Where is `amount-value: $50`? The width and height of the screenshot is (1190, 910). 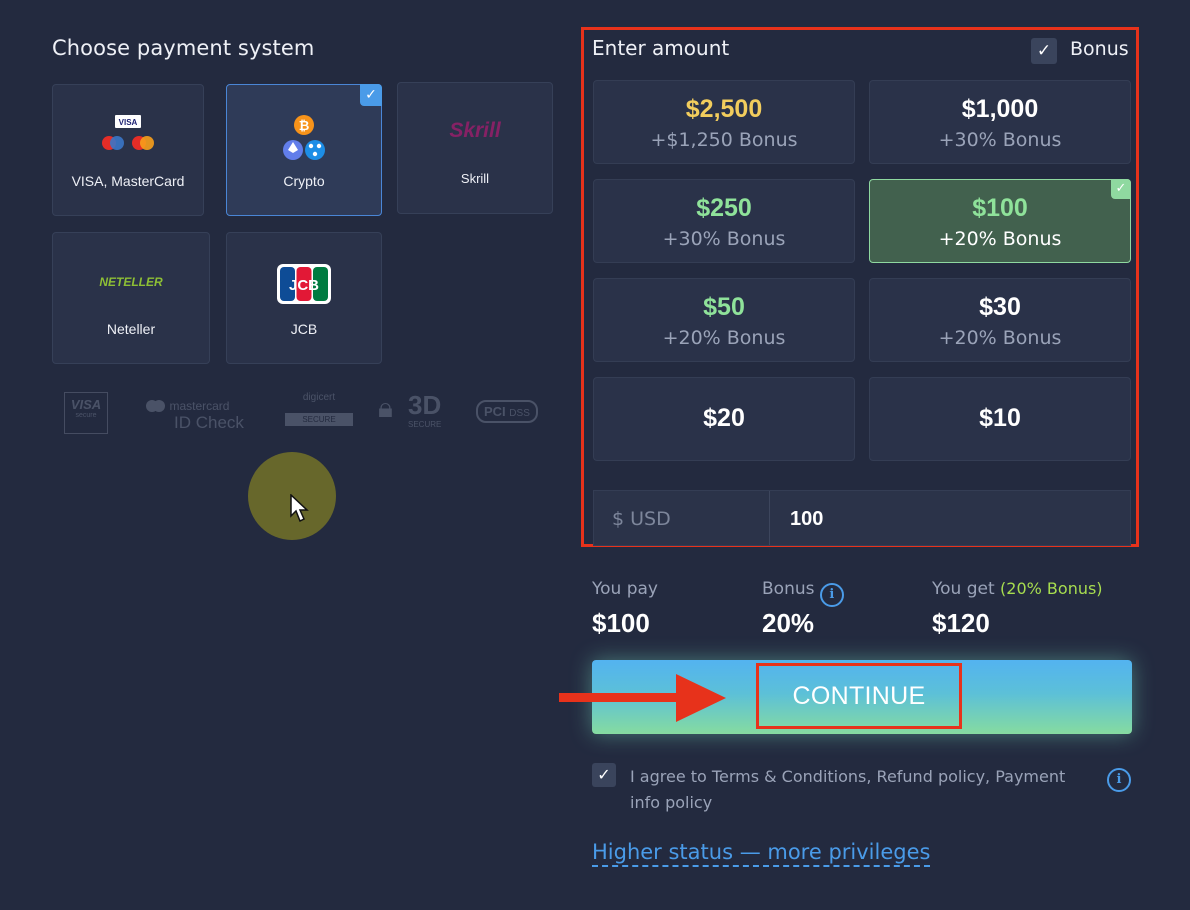
amount-value: $50 is located at coordinates (724, 307).